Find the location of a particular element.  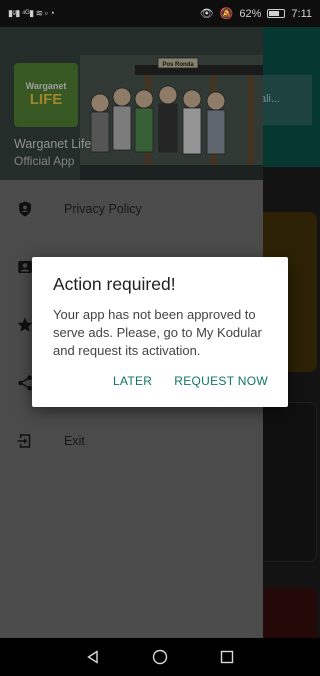

dialog-actions: LATER REQUEST NOW is located at coordinates (190, 381).